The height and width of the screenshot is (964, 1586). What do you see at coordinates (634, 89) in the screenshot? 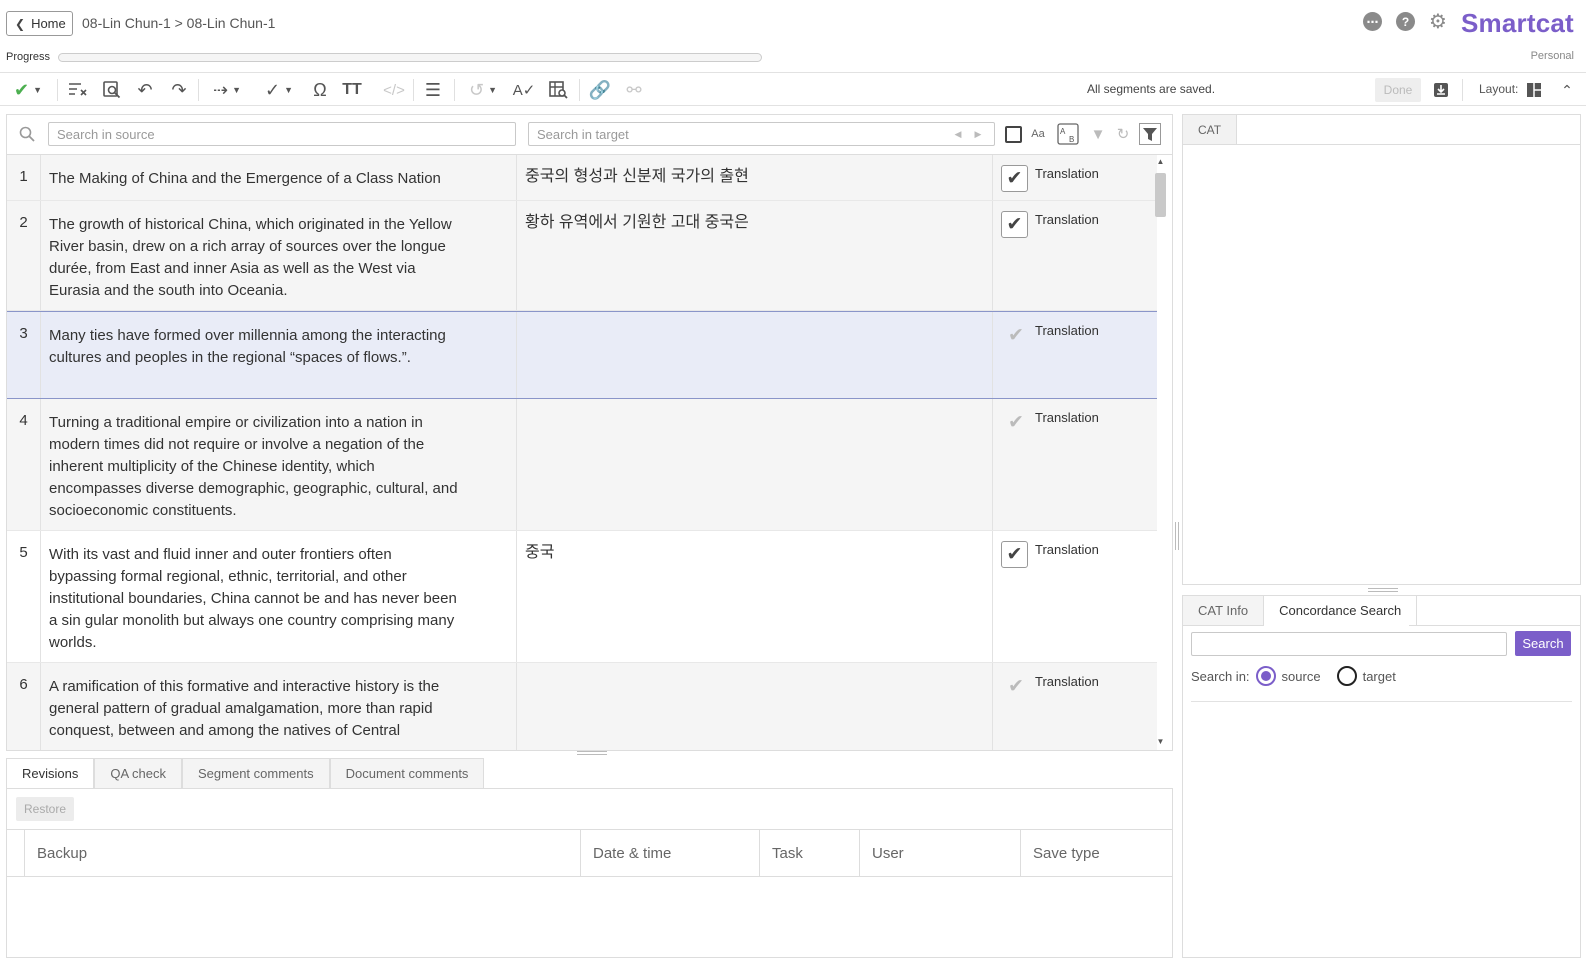
I see `unjoin-segments-icon: ⚯` at bounding box center [634, 89].